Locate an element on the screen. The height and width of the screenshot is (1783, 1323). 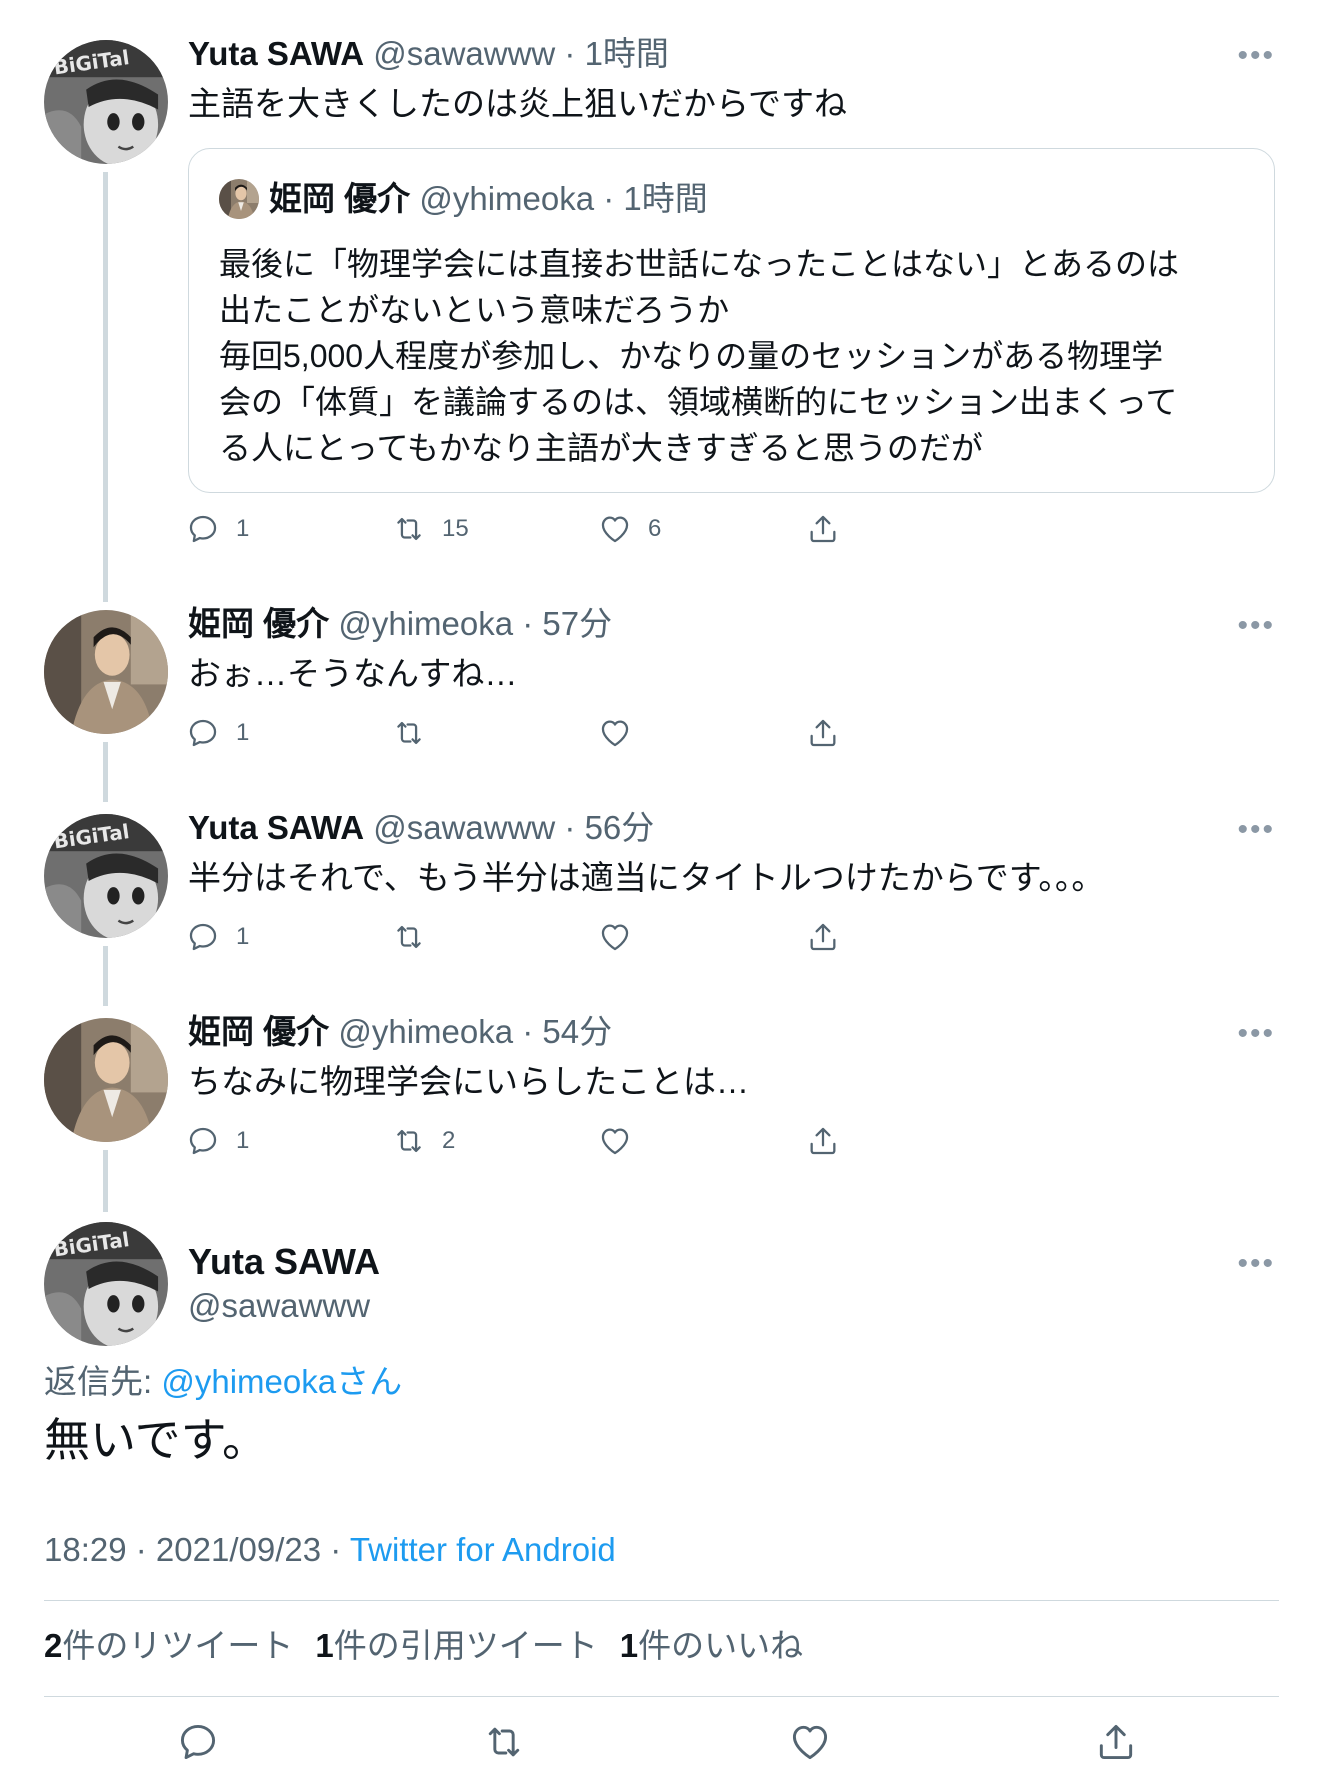
like-count: 6 is located at coordinates (655, 528).